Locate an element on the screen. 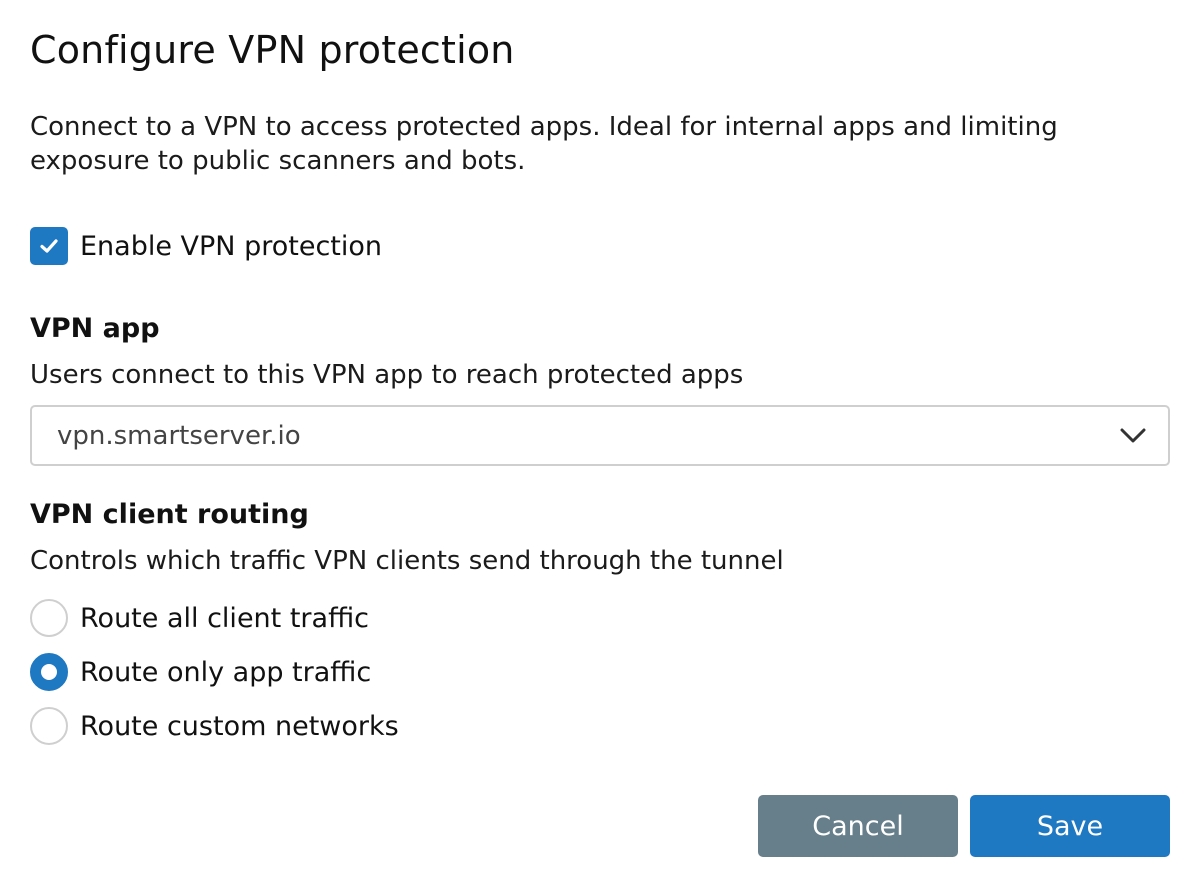 The width and height of the screenshot is (1200, 886). route-custom-radio is located at coordinates (49, 726).